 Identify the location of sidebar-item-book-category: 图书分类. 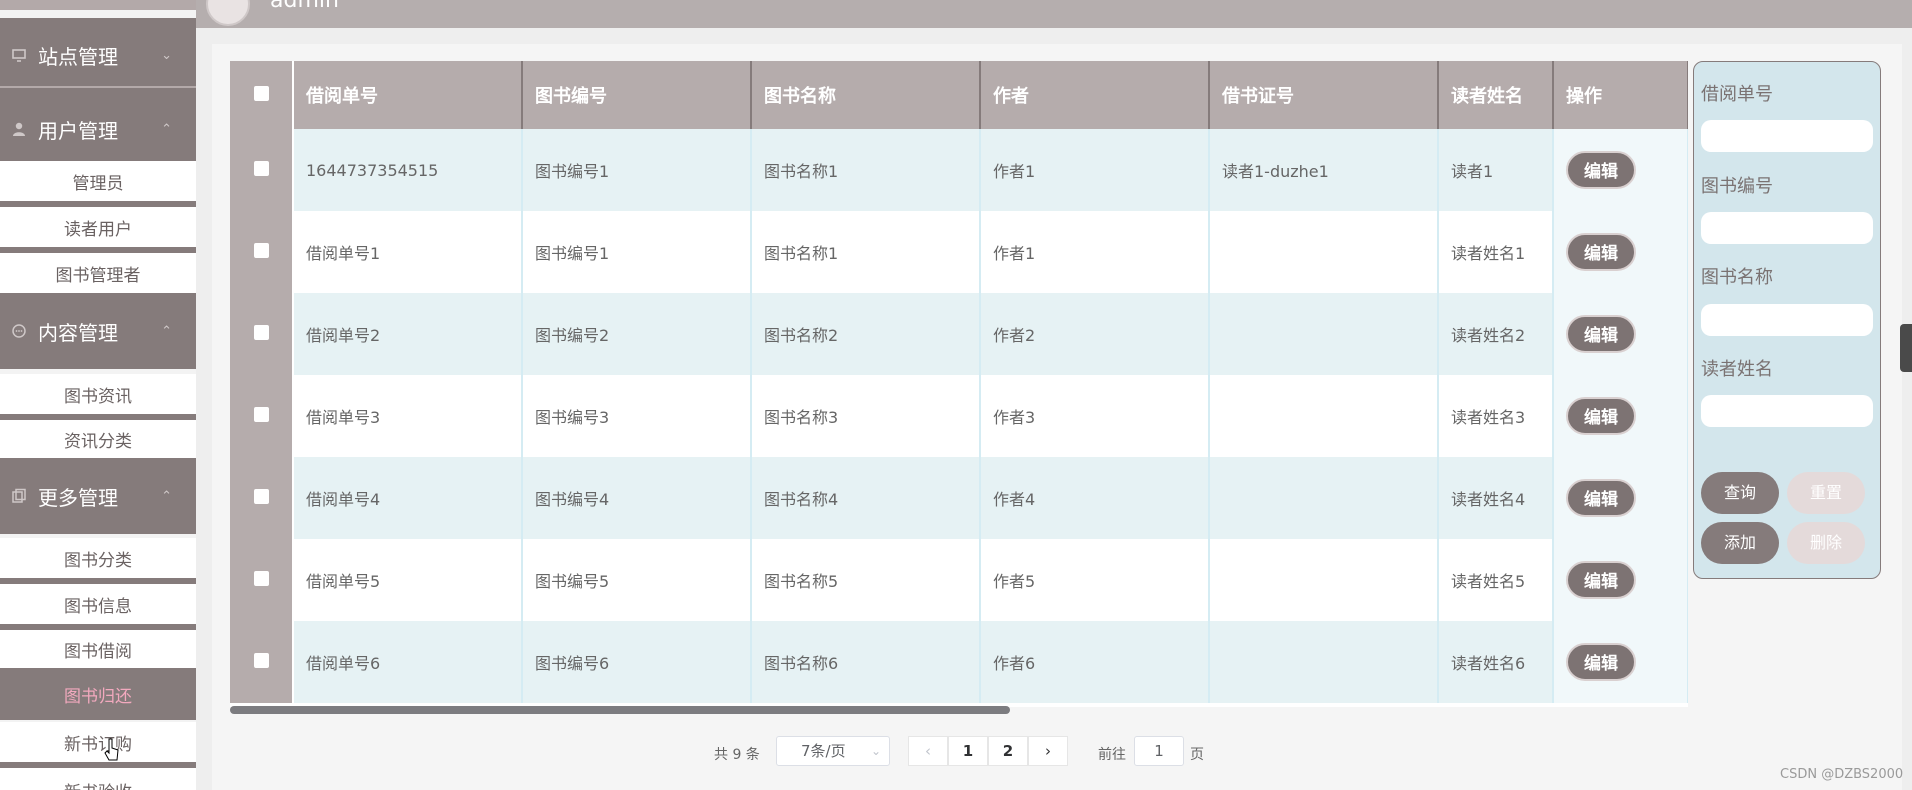
(98, 561).